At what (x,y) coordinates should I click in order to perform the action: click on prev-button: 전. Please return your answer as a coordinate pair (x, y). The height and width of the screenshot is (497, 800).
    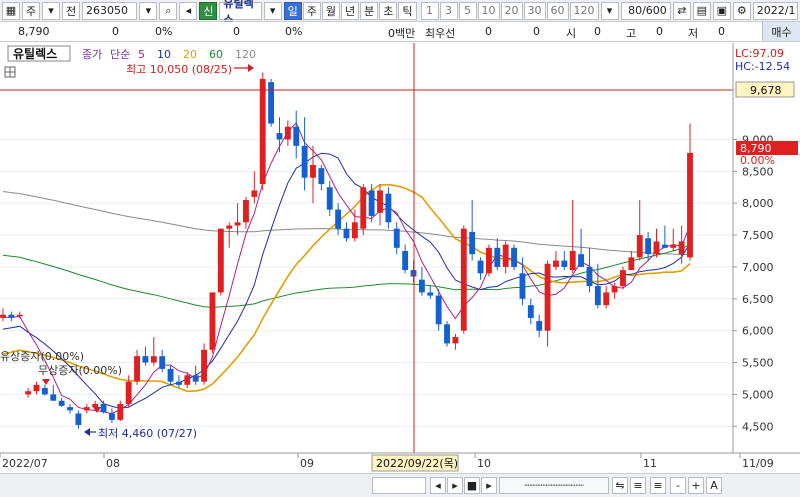
    Looking at the image, I should click on (71, 10).